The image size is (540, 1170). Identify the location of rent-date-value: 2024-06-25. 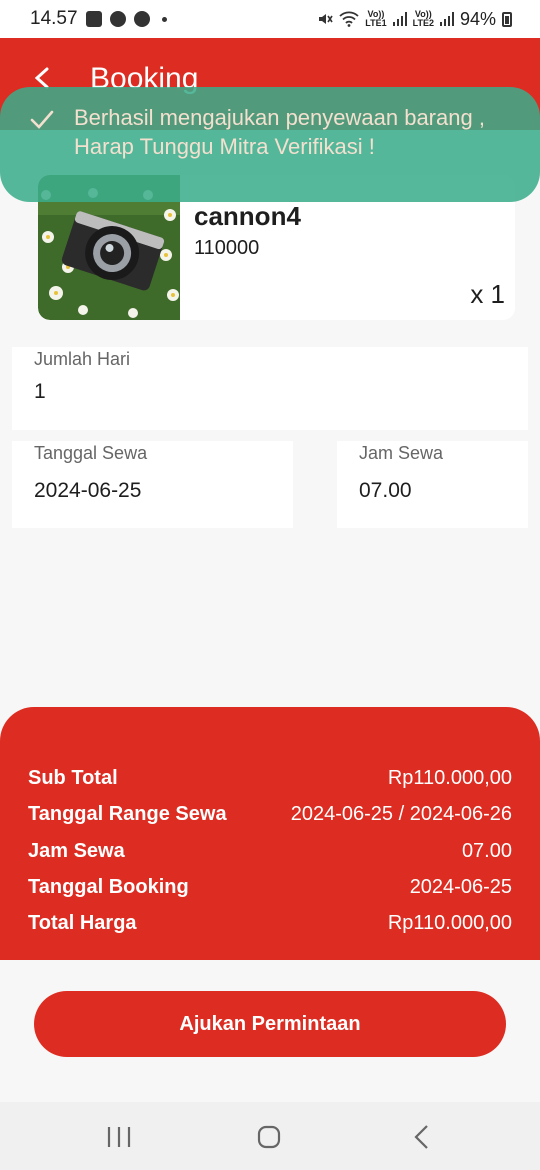
(88, 490).